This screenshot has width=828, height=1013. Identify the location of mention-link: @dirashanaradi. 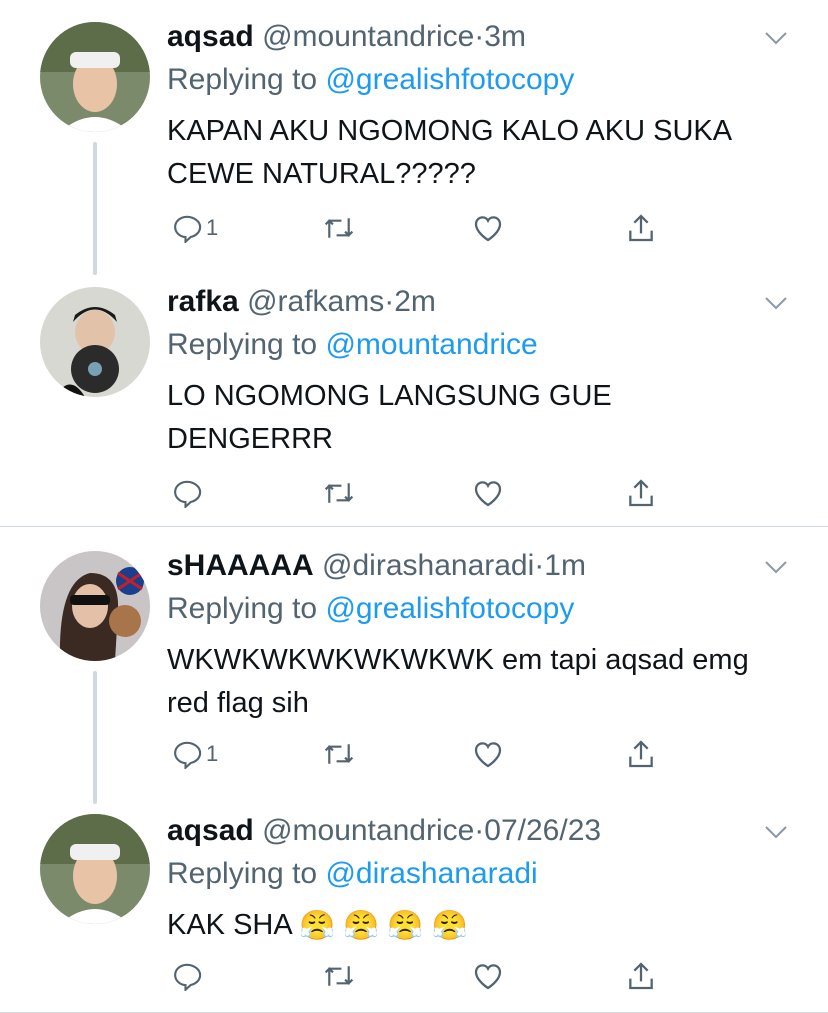
(431, 873).